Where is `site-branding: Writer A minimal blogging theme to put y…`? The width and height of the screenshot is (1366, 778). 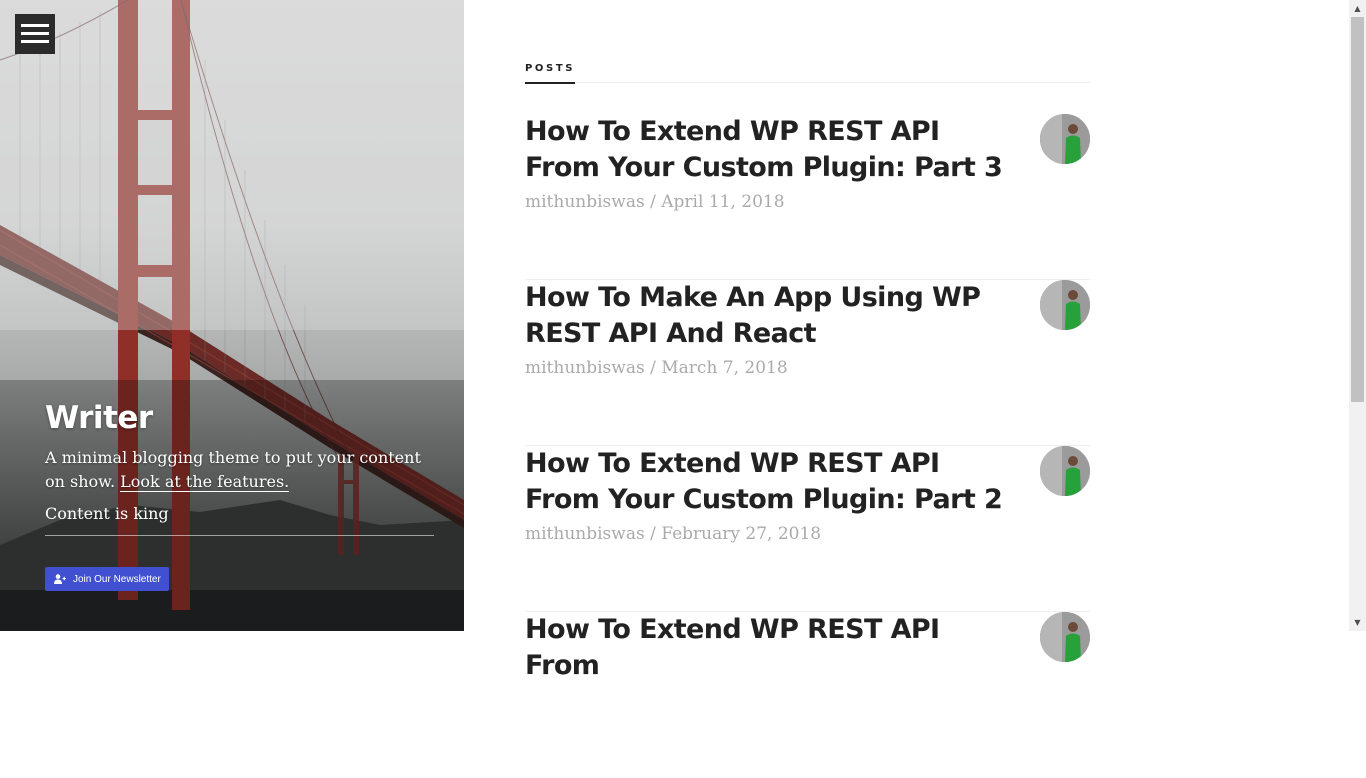 site-branding: Writer A minimal blogging theme to put y… is located at coordinates (240, 468).